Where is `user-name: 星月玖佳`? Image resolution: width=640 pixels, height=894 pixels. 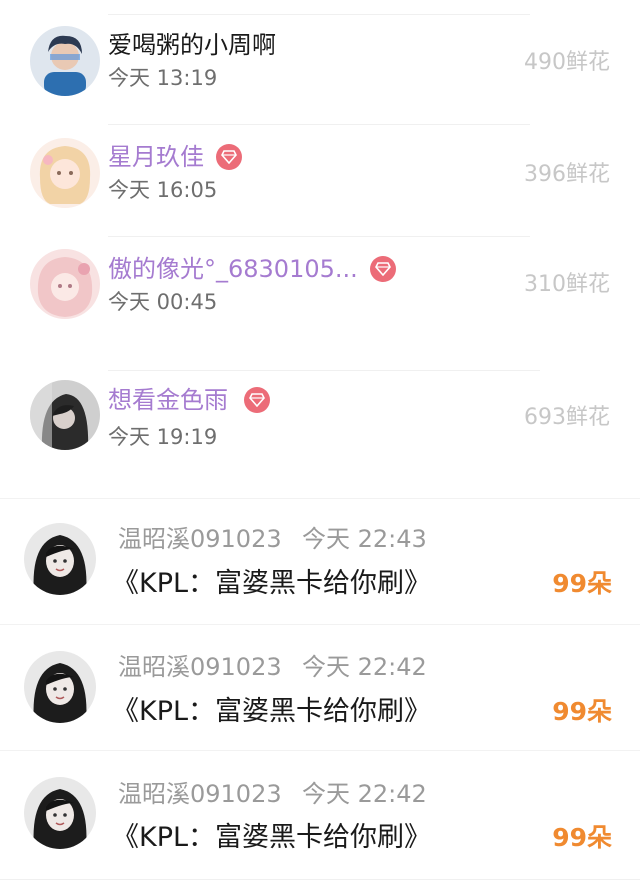 user-name: 星月玖佳 is located at coordinates (156, 157).